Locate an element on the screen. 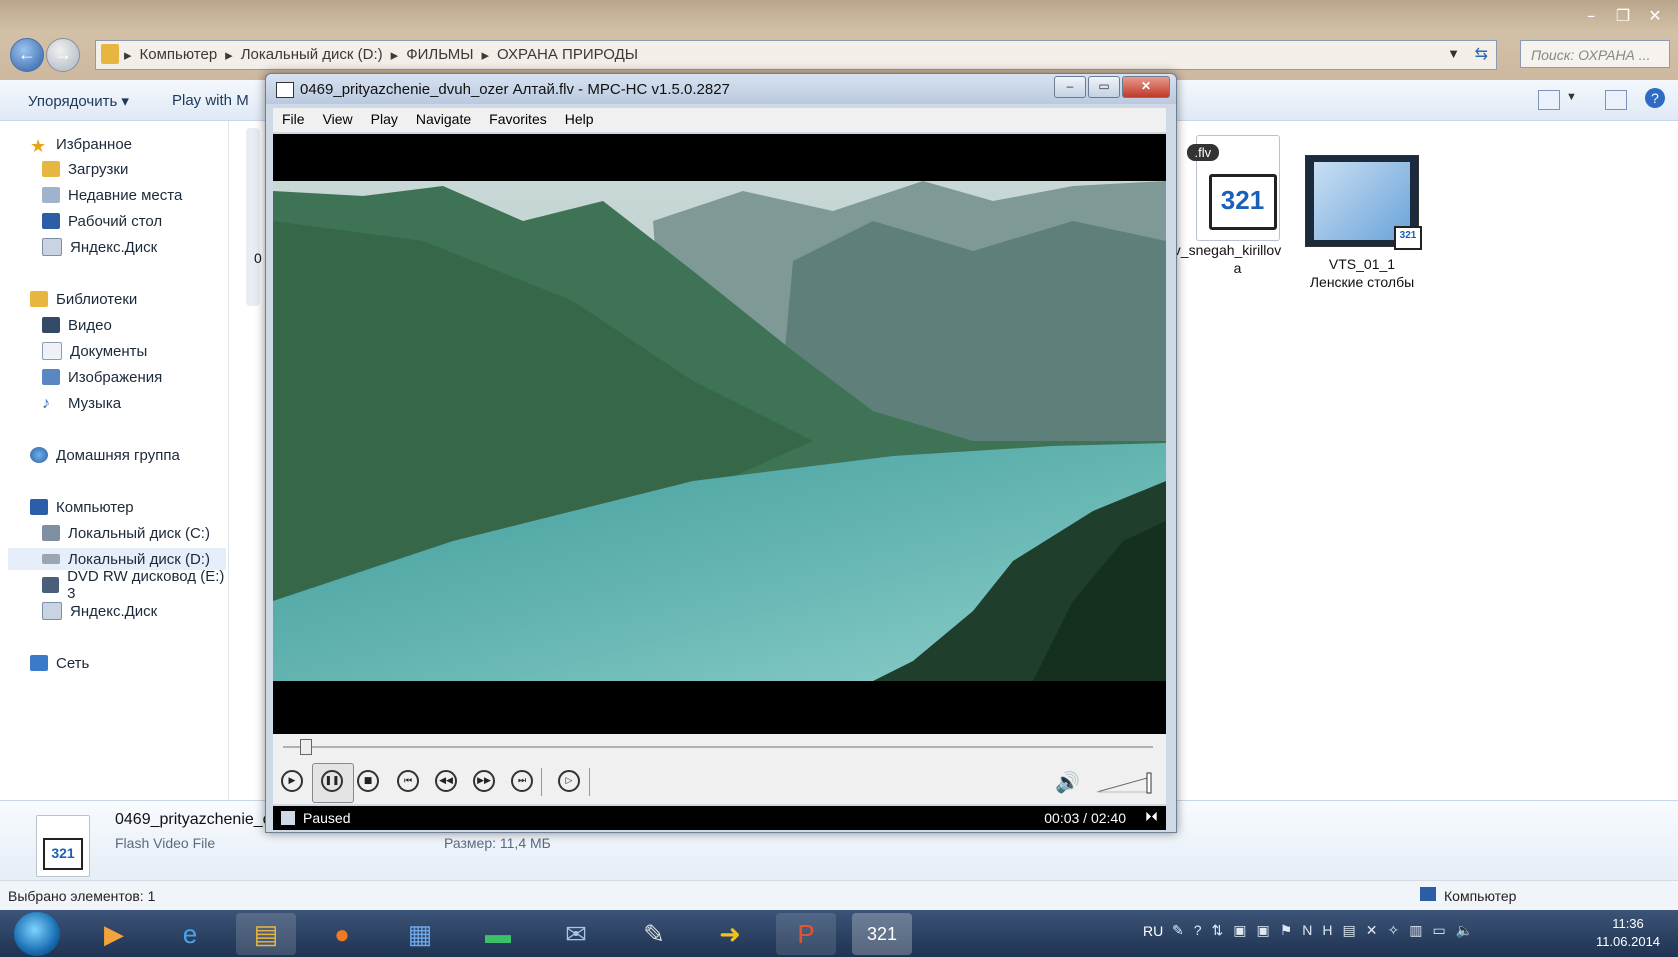 This screenshot has height=957, width=1678. onenote-icon: N is located at coordinates (1307, 930).